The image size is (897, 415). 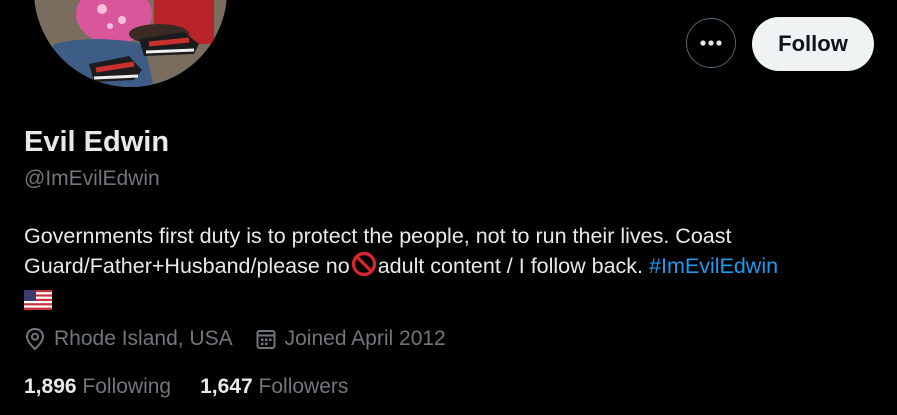 I want to click on bio-line-2-start: Guard/Father+Husband/please no, so click(x=187, y=266).